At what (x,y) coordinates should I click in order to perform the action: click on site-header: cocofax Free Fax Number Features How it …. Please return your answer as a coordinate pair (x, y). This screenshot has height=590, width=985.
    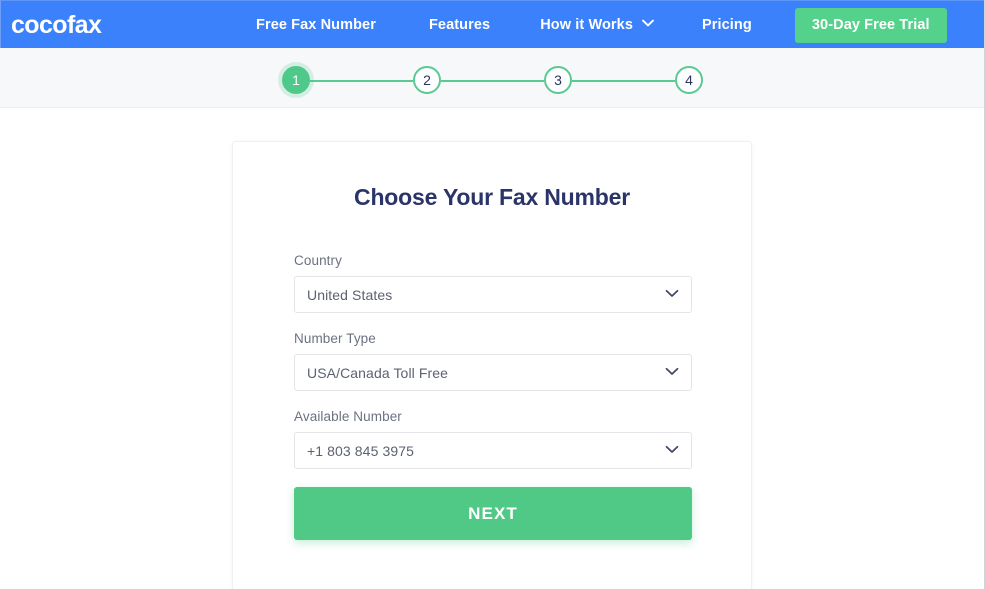
    Looking at the image, I should click on (492, 24).